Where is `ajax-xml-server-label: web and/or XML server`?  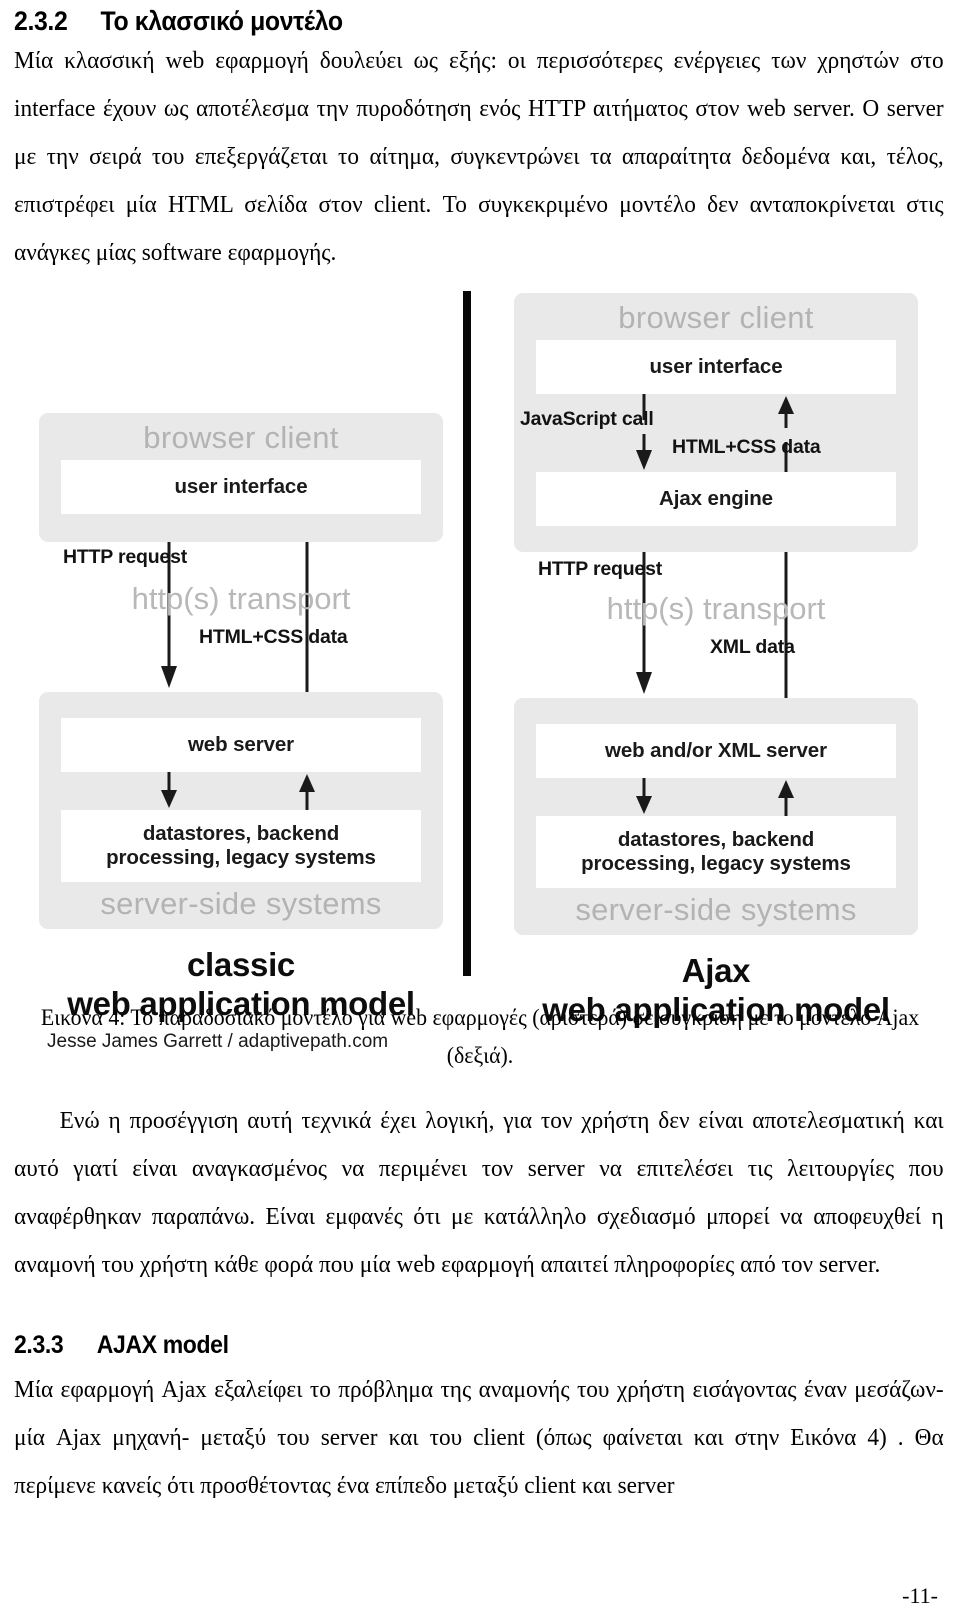 ajax-xml-server-label: web and/or XML server is located at coordinates (716, 750).